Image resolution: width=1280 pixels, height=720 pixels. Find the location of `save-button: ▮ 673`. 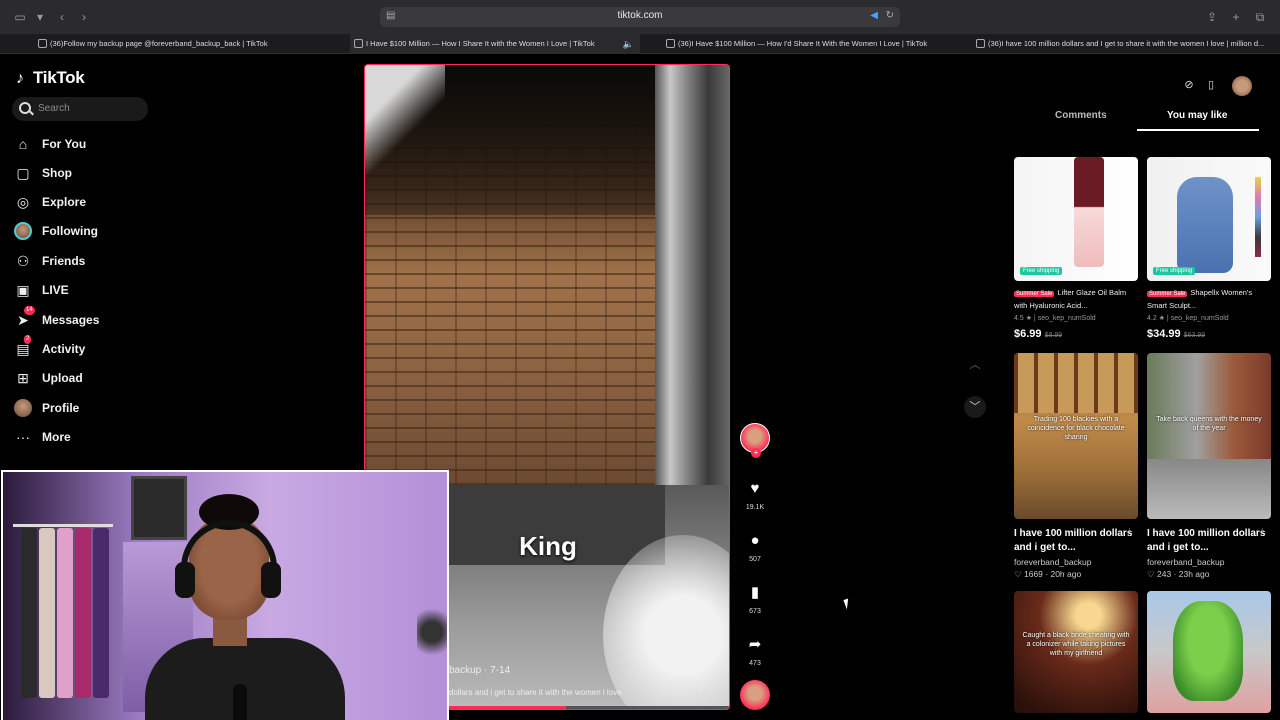

save-button: ▮ 673 is located at coordinates (755, 599).